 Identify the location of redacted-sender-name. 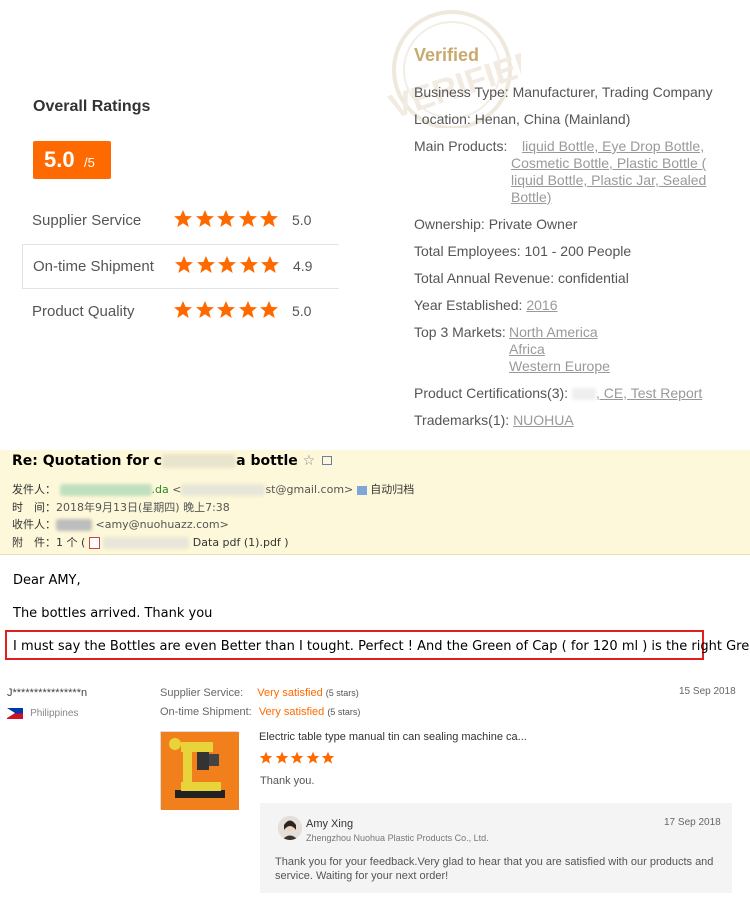
(105, 490).